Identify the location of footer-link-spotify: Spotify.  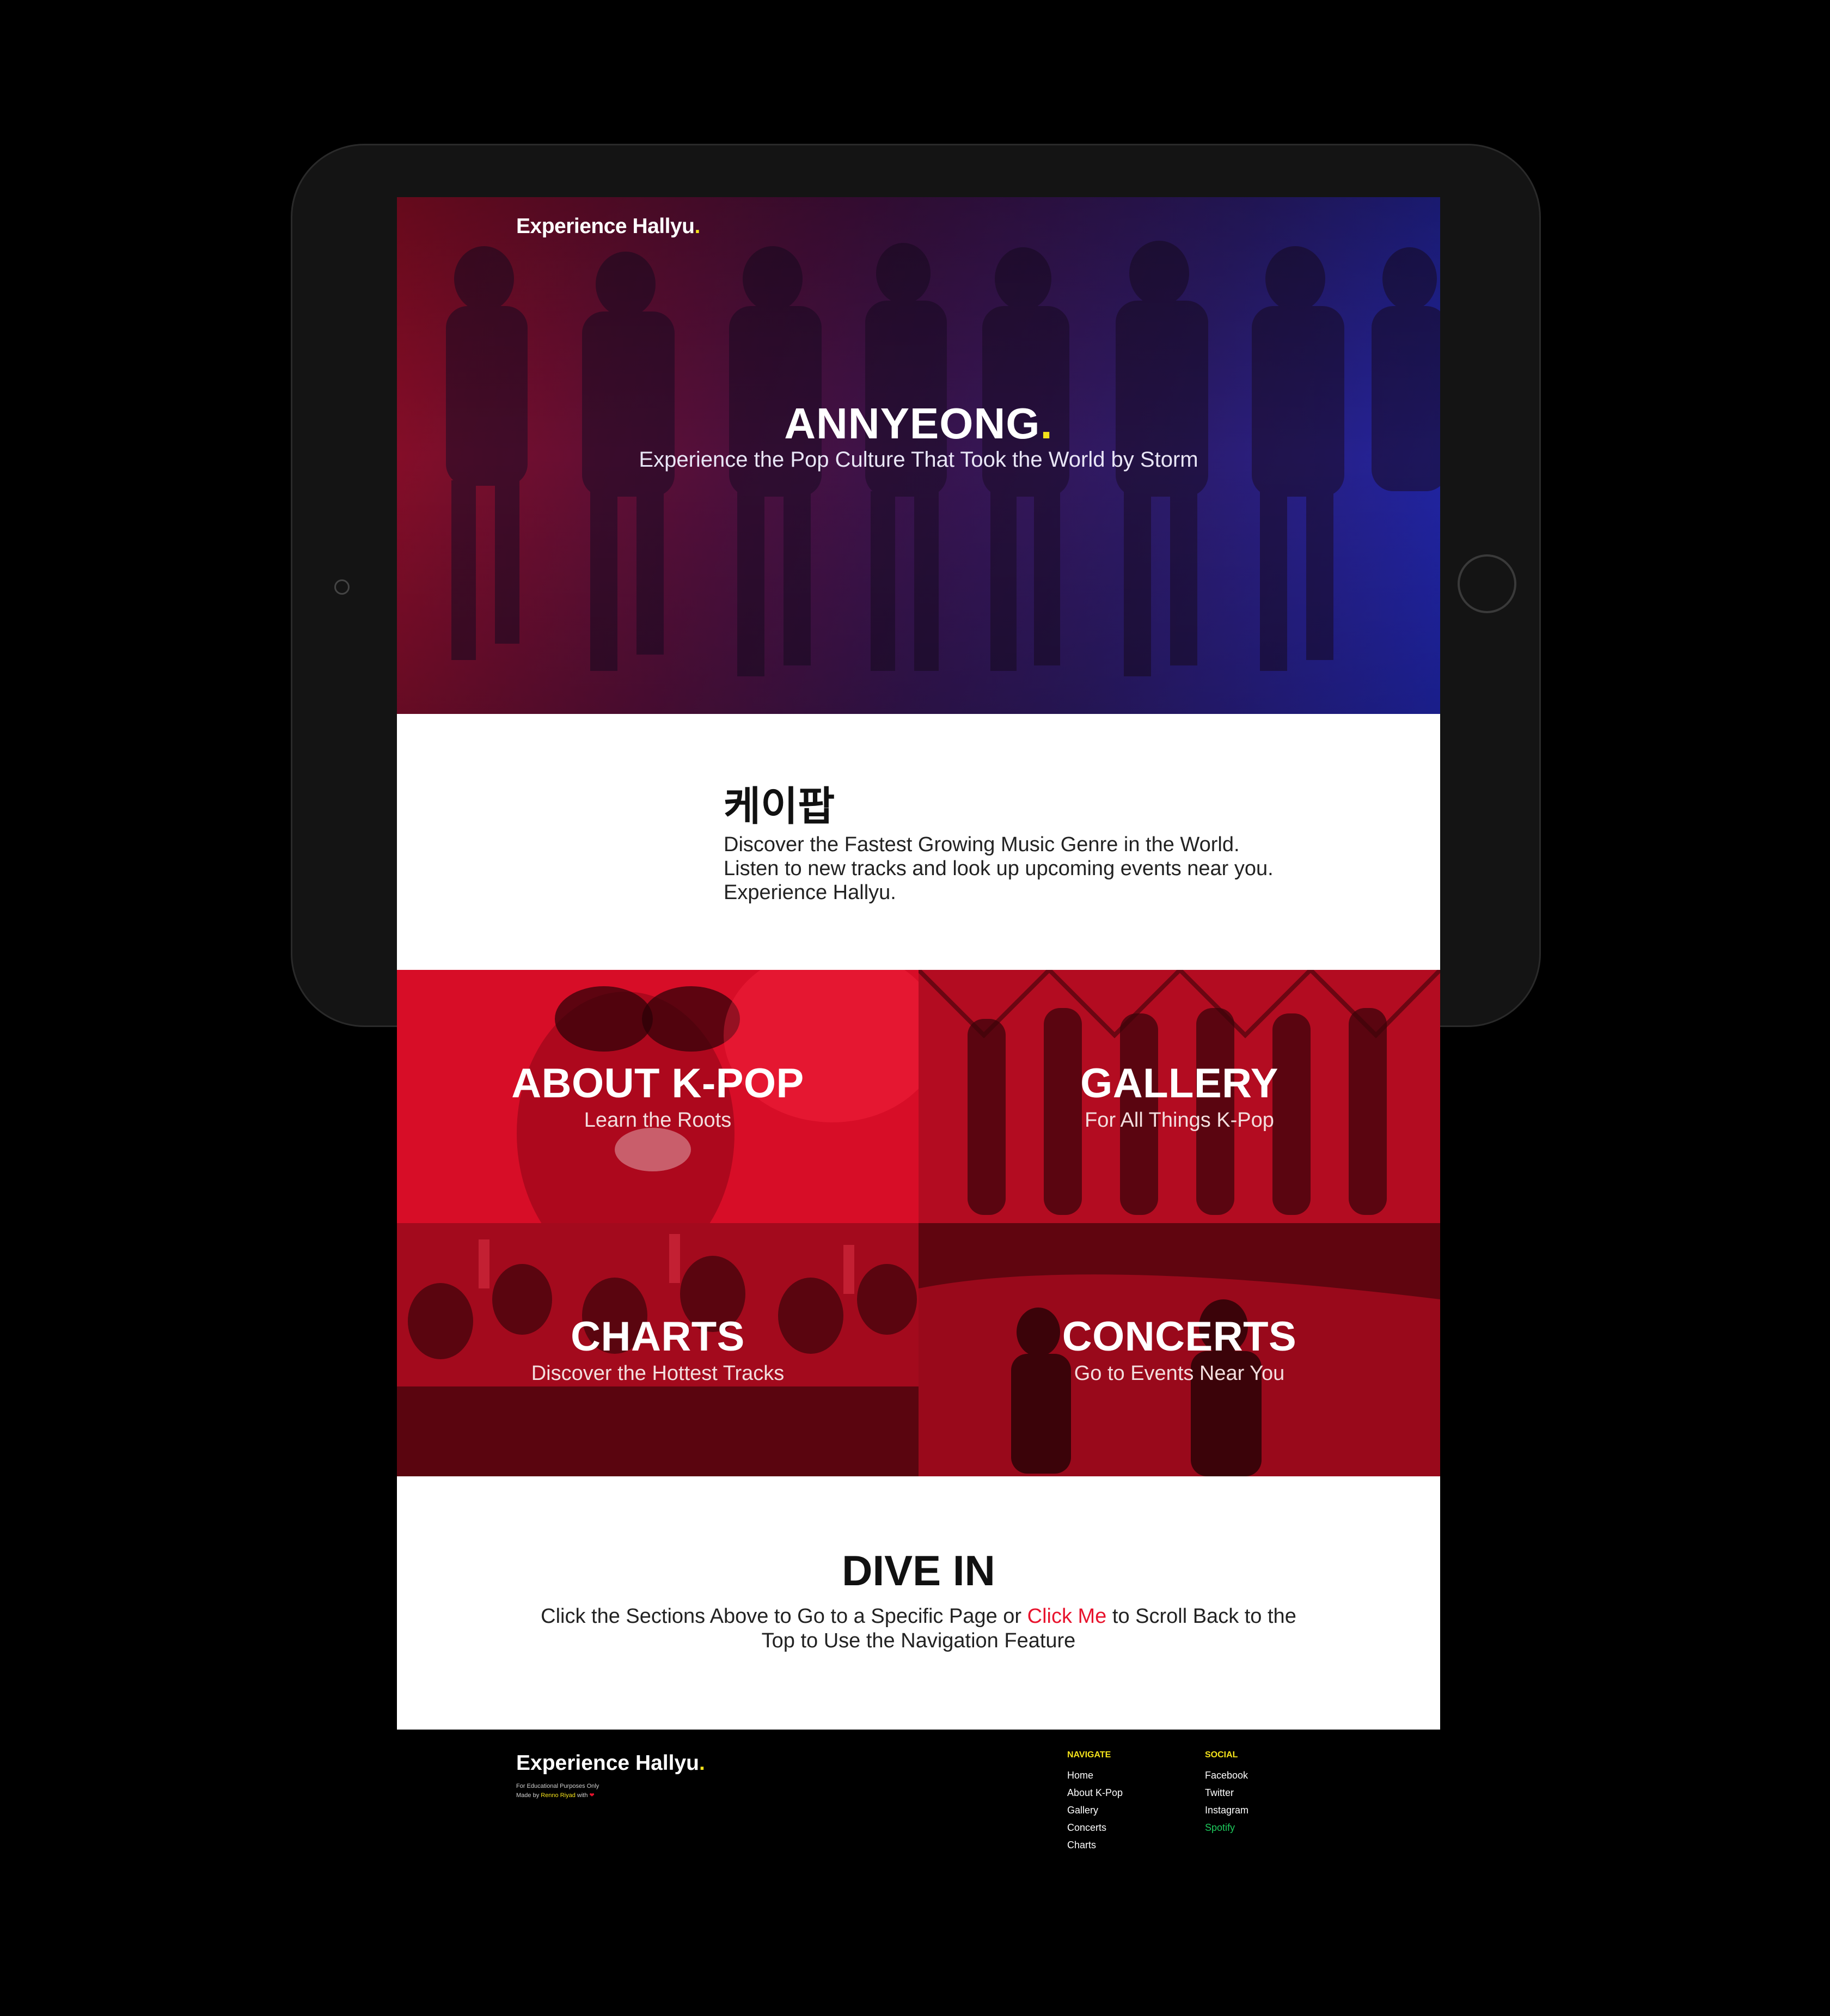
(1226, 1827).